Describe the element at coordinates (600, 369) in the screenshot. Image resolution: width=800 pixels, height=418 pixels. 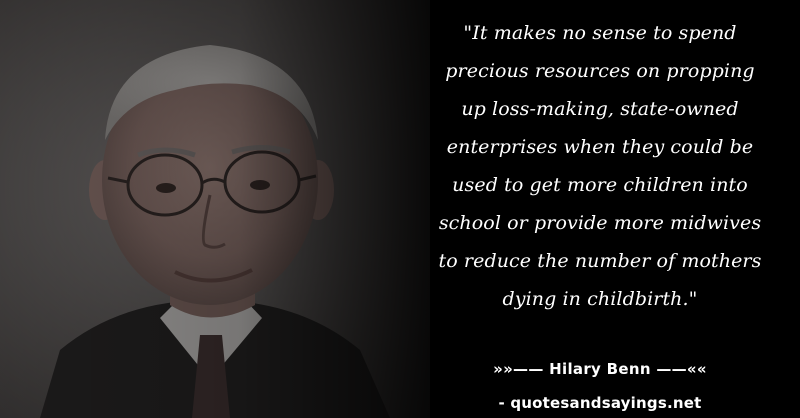
I see `author-line: »»—— Hilary Benn ——««` at that location.